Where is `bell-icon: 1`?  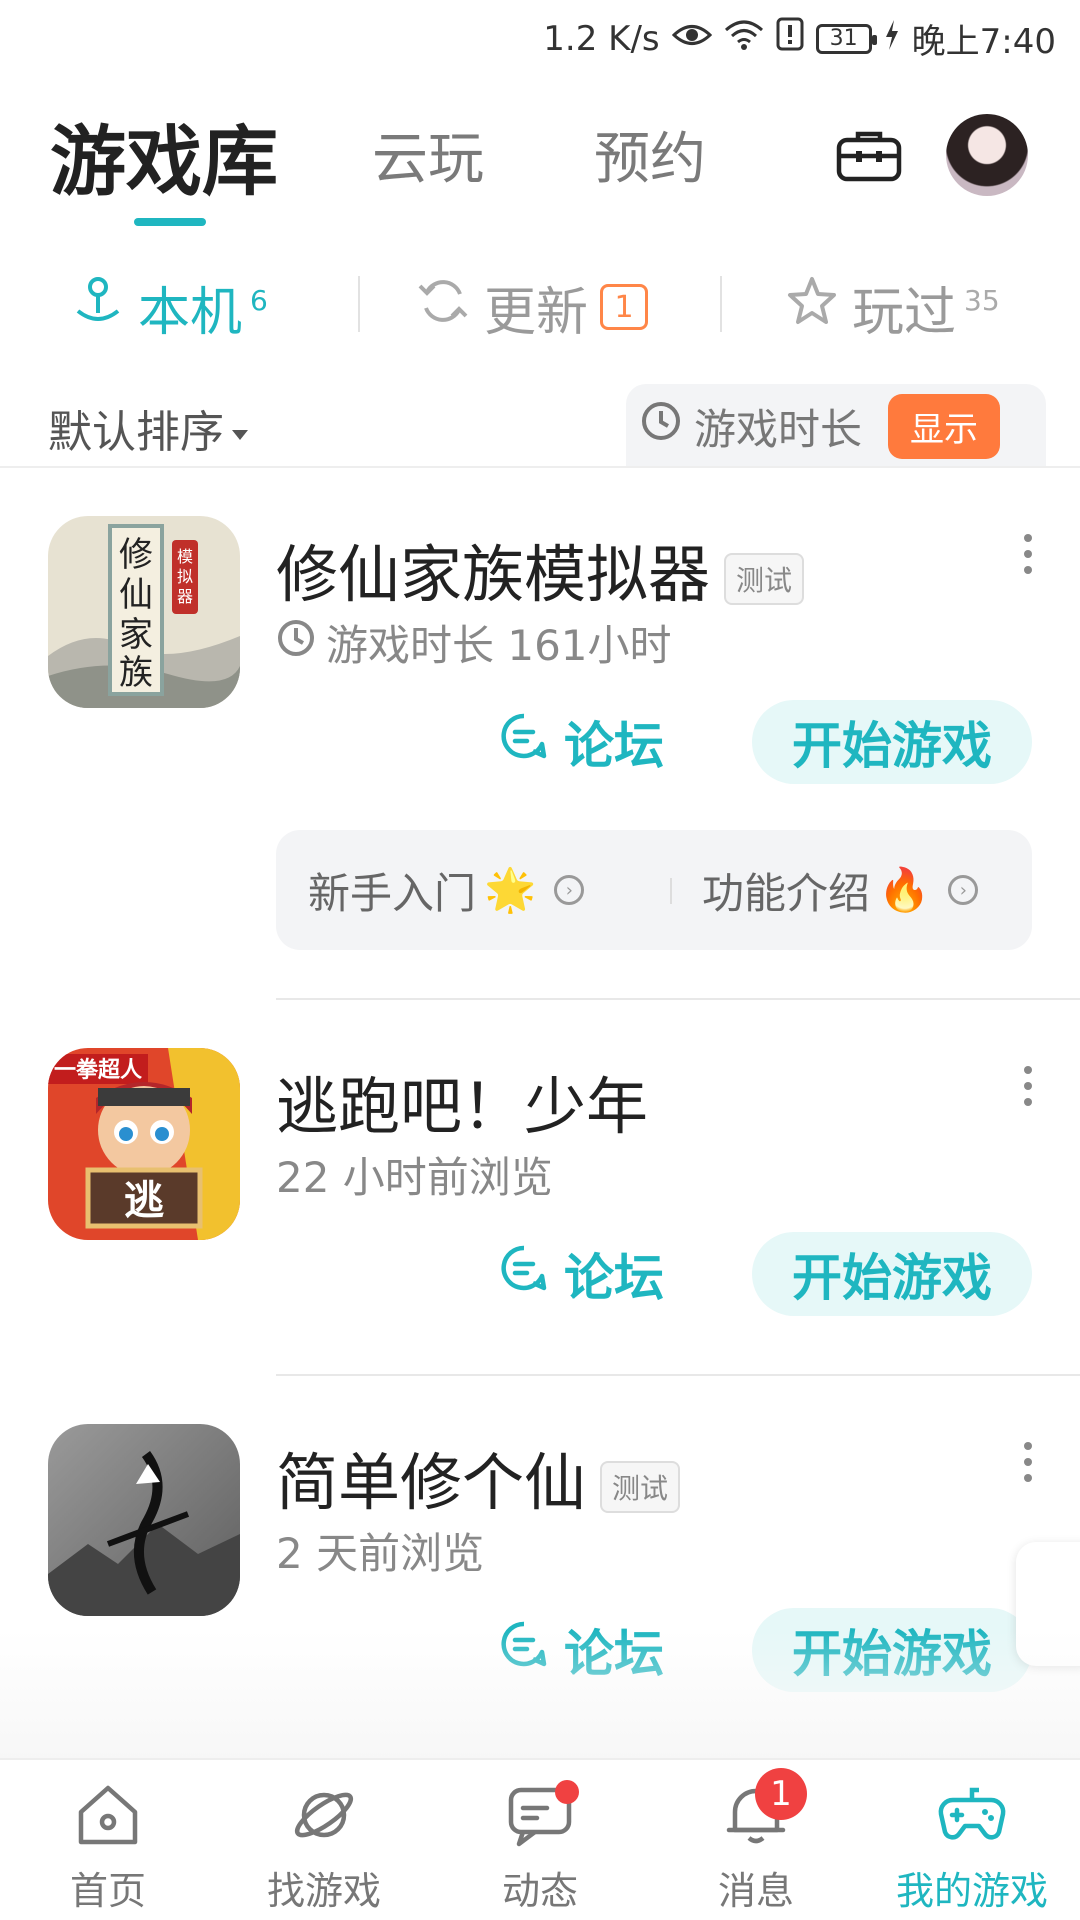
bell-icon: 1 is located at coordinates (764, 1809).